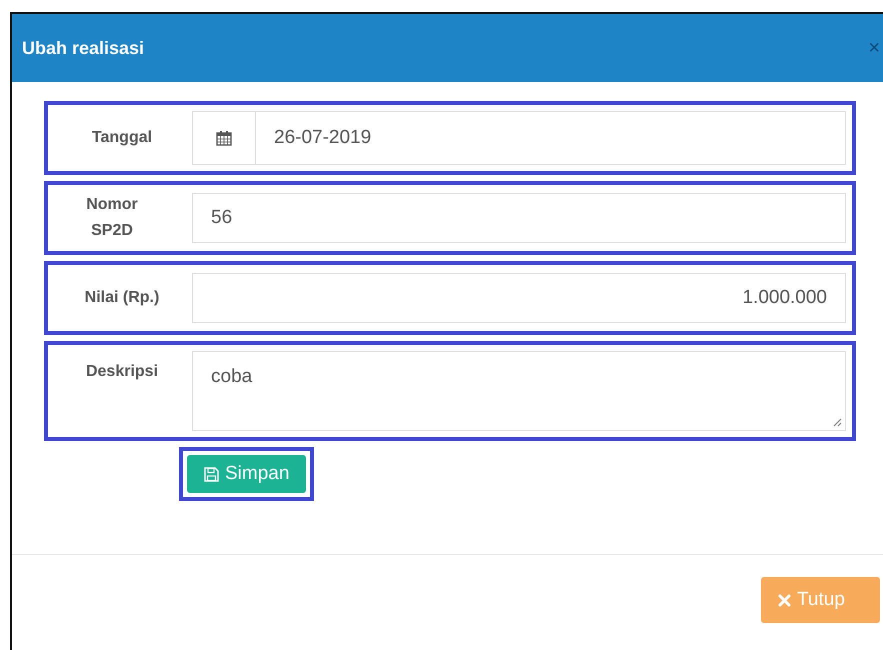 Image resolution: width=883 pixels, height=650 pixels. I want to click on input-field: 1.000.000, so click(519, 298).